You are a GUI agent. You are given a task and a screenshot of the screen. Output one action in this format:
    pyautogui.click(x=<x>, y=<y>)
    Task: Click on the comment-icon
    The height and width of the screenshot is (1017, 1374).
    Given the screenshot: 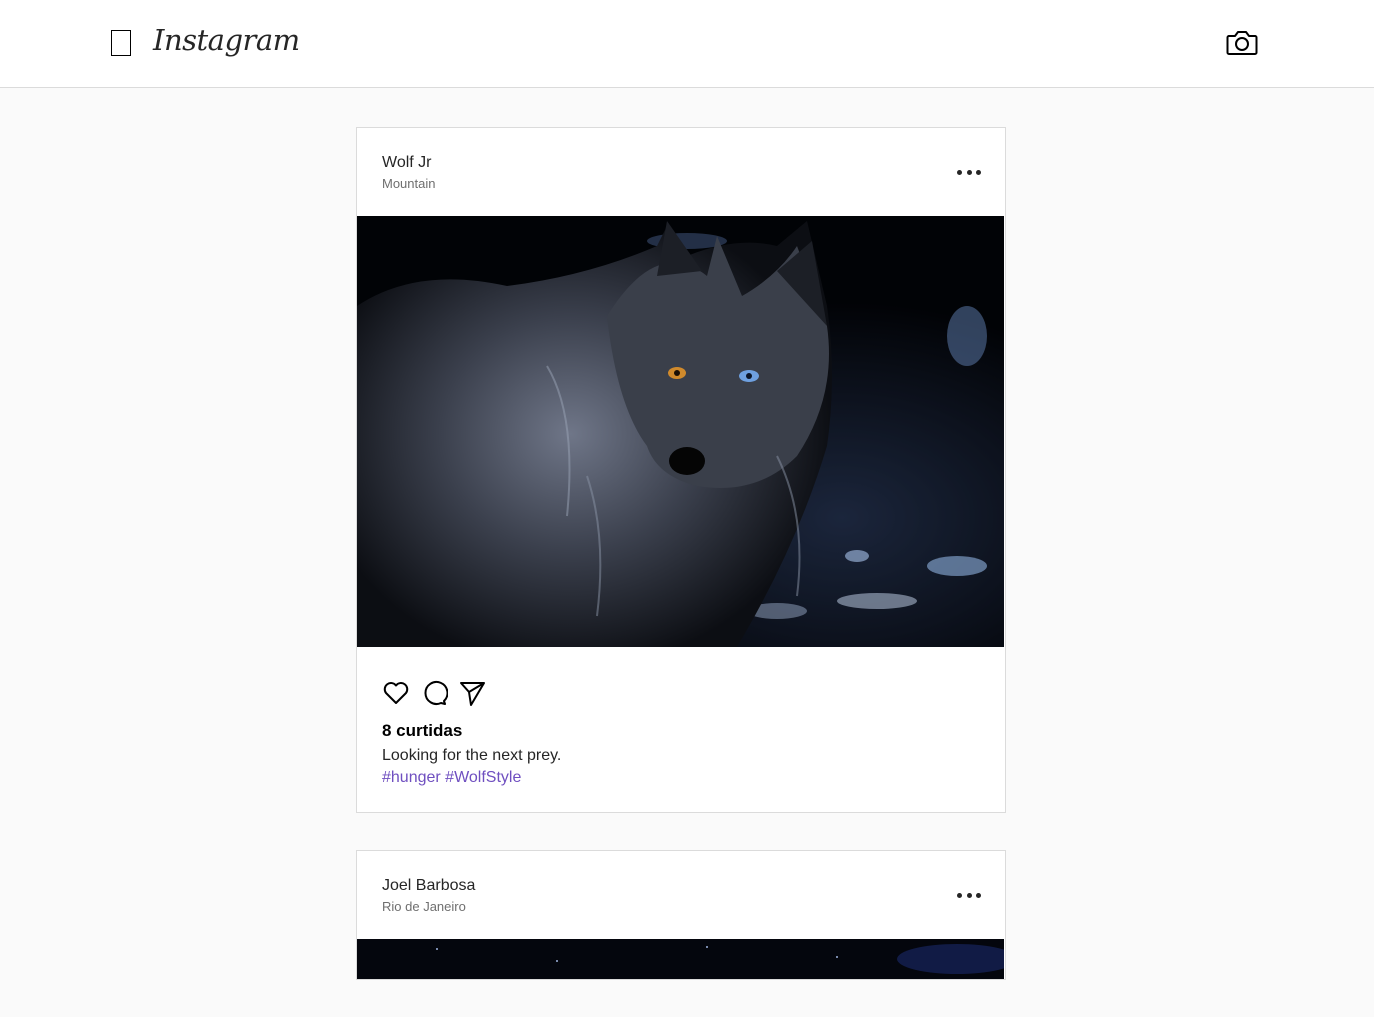 What is the action you would take?
    pyautogui.click(x=434, y=693)
    